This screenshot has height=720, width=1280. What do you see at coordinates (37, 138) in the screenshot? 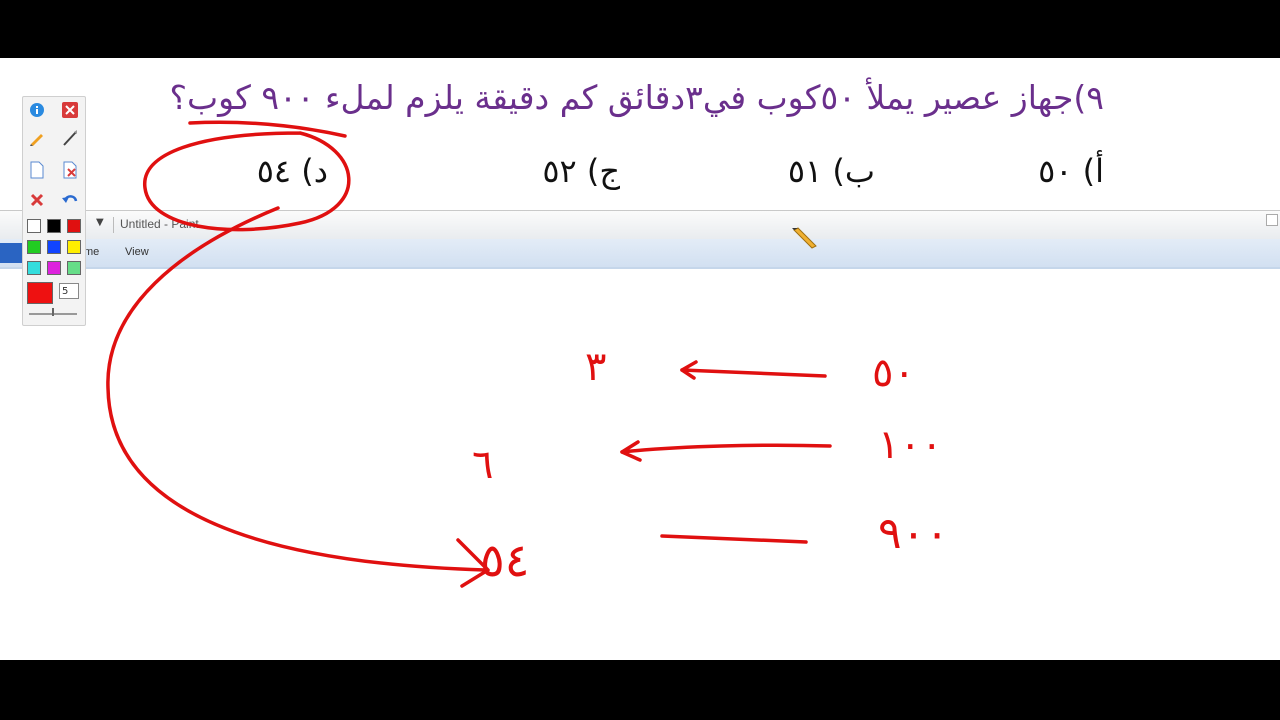
I see `pencil-icon` at bounding box center [37, 138].